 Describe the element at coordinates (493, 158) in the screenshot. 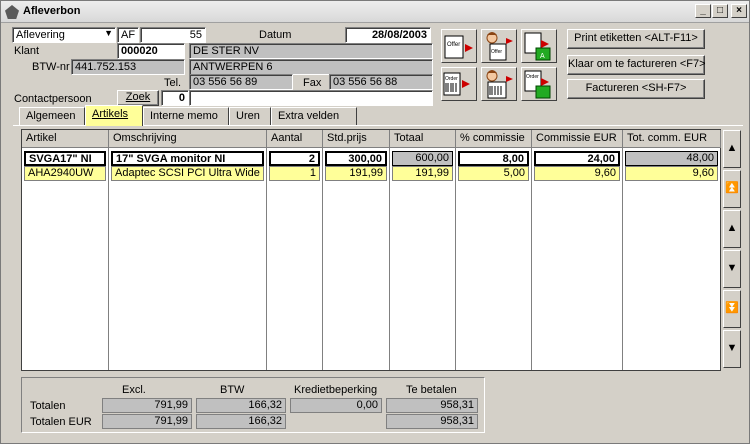

I see `cell-commissie-pct: 8,00` at that location.